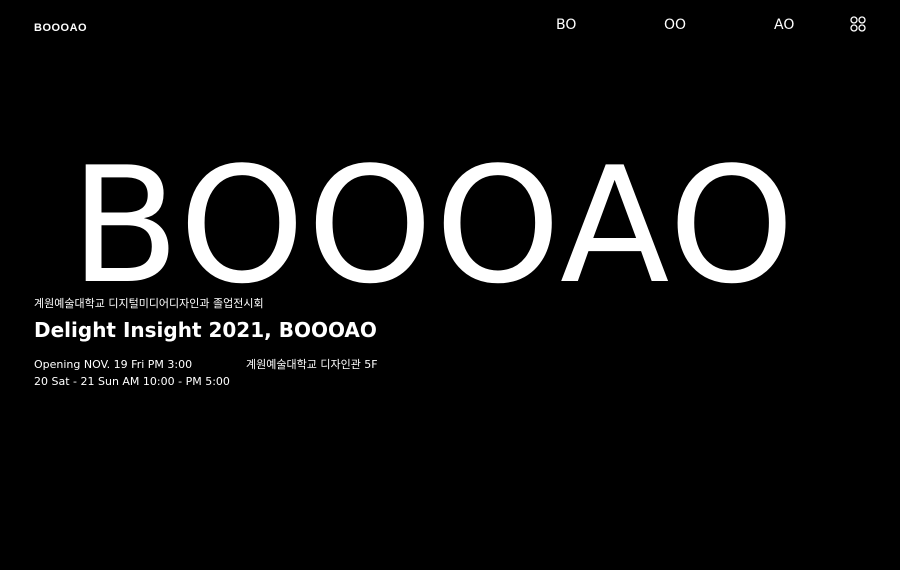 The width and height of the screenshot is (900, 570). I want to click on nav-item-bo: BO, so click(566, 25).